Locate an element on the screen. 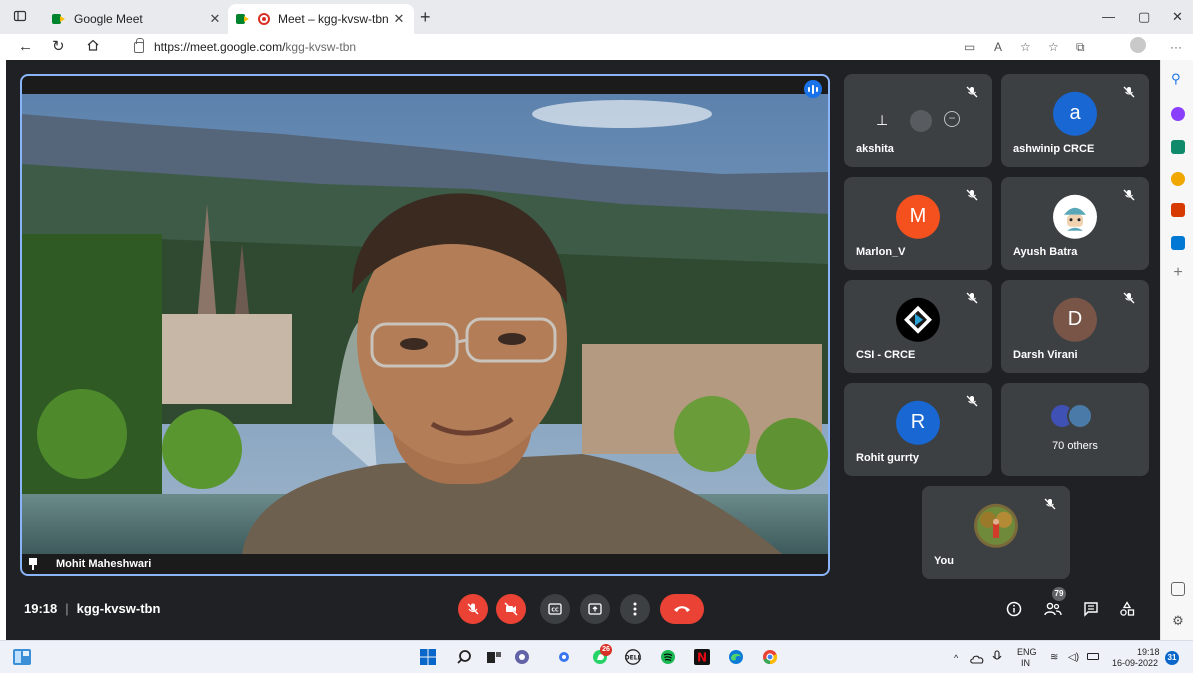 The width and height of the screenshot is (1193, 673). remove-icon: − is located at coordinates (952, 119).